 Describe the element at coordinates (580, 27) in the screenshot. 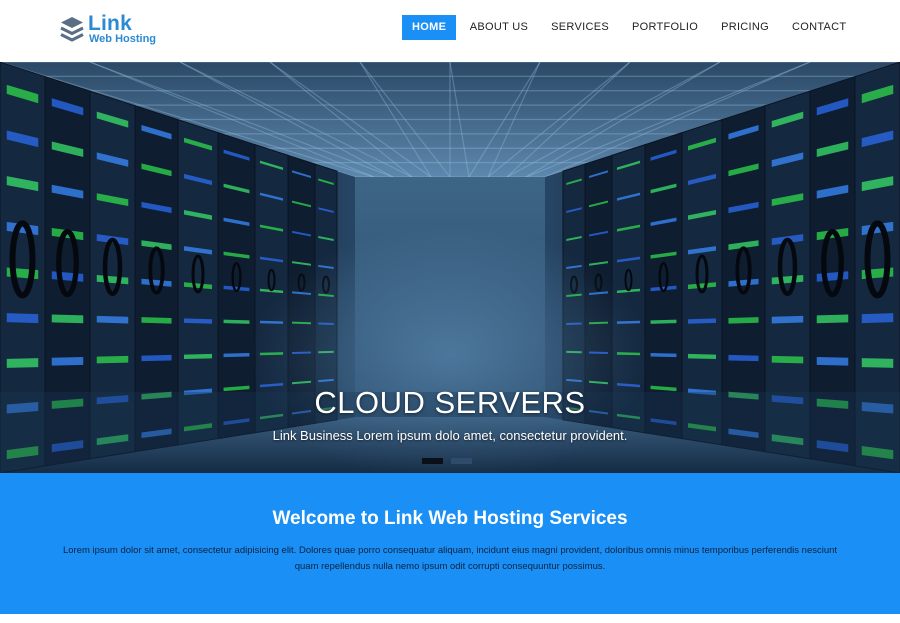

I see `nav-services: SERVICES` at that location.